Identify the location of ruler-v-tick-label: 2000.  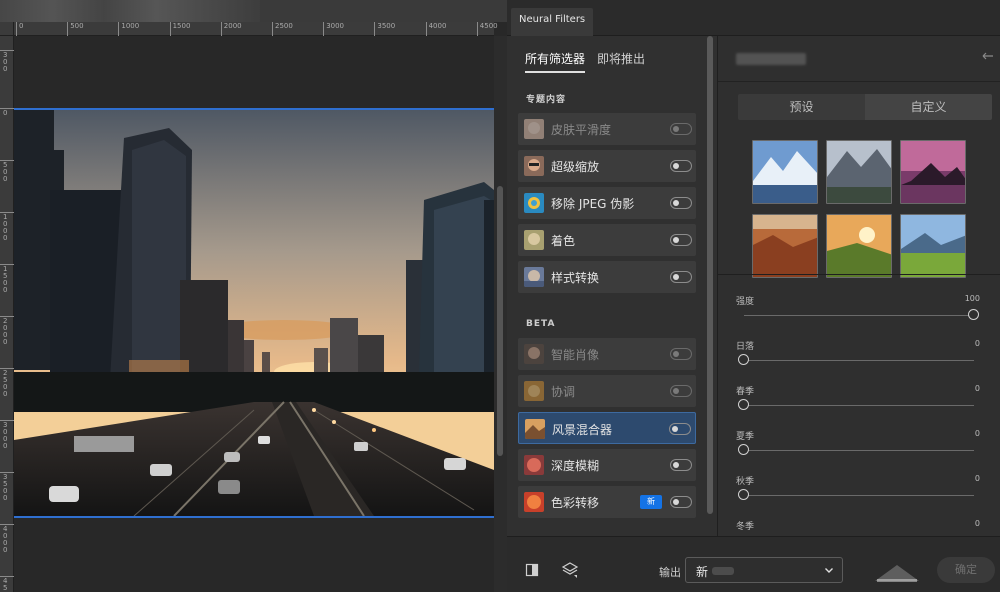
(5, 331).